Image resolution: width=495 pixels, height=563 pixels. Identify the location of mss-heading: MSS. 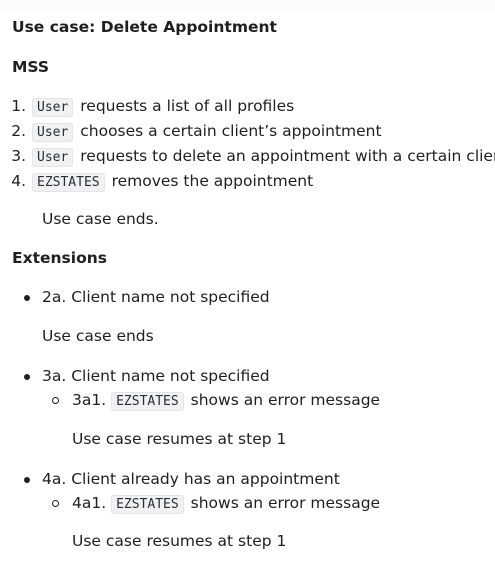
(31, 67).